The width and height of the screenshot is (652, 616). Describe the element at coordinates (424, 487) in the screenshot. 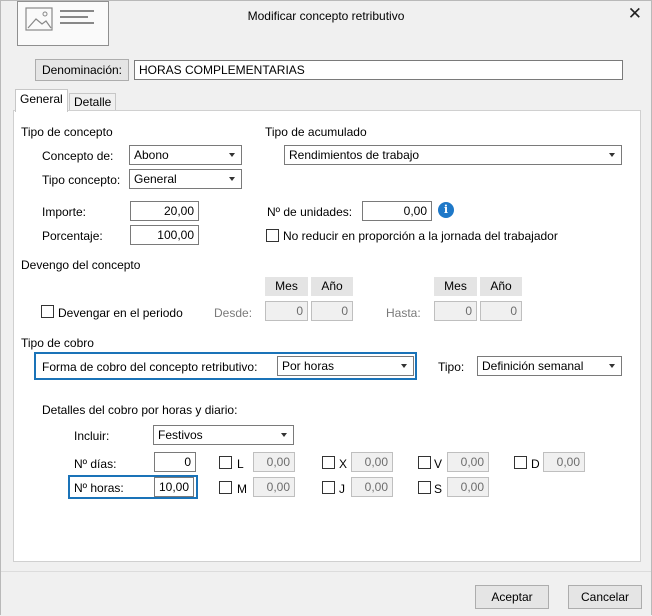

I see `day-s-checkbox` at that location.